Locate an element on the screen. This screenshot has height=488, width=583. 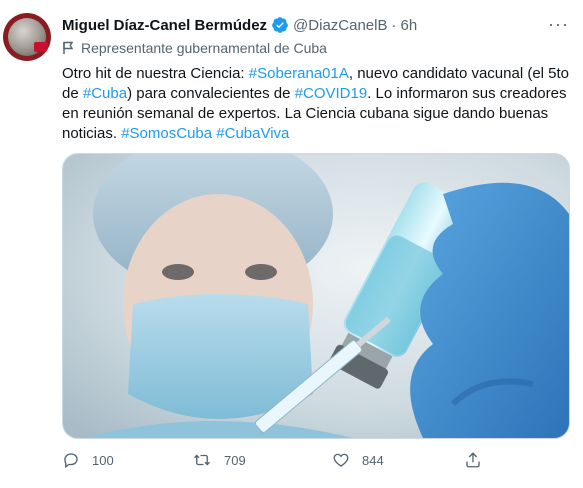
reply-button: 100 is located at coordinates (88, 460).